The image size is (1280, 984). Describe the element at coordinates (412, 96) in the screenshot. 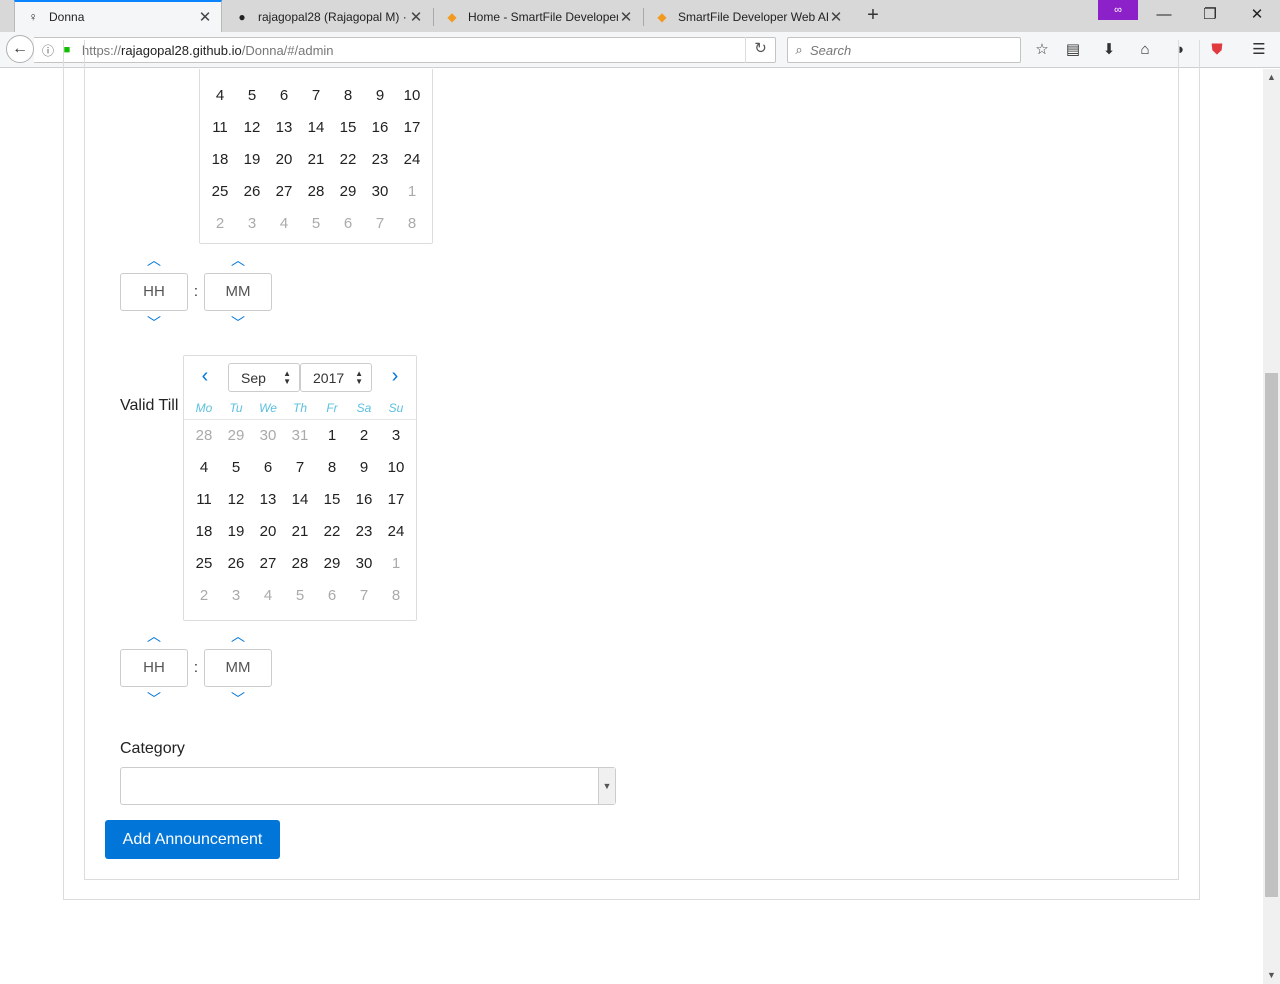

I see `calendar-day: 10` at that location.